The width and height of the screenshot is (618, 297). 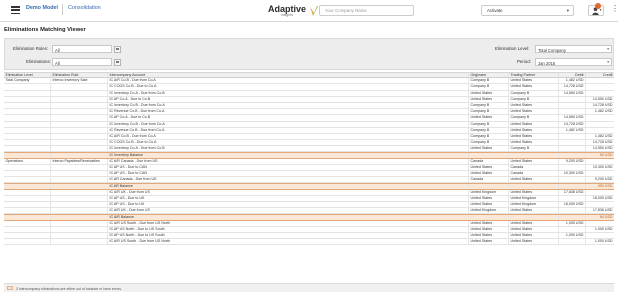 I want to click on cell-account: IC Inventory Co.A - Due from Co.B, so click(x=288, y=149).